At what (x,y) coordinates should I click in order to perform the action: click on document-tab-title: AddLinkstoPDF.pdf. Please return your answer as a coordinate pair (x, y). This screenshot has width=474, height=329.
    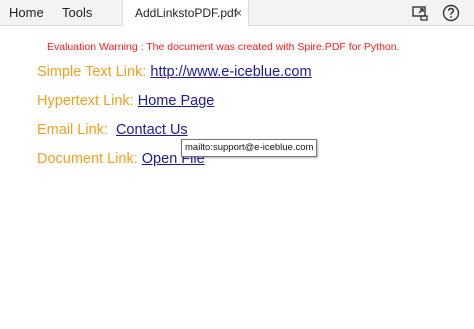
    Looking at the image, I should click on (186, 13).